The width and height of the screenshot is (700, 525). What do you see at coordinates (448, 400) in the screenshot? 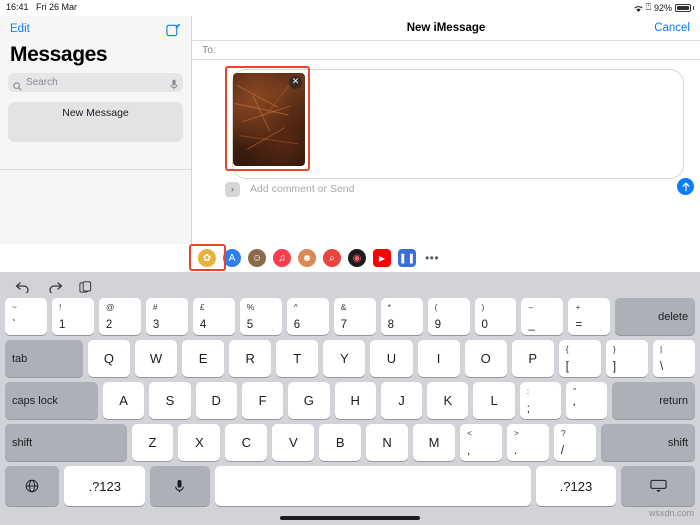
I see `key-k: K` at bounding box center [448, 400].